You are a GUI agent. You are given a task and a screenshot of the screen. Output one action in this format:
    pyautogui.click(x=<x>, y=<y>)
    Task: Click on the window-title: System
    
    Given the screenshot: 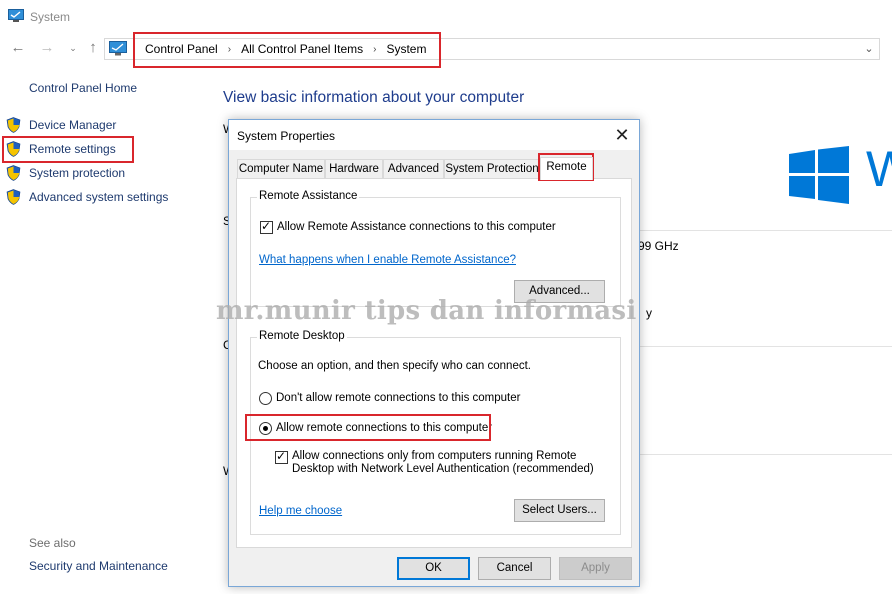 What is the action you would take?
    pyautogui.click(x=50, y=17)
    